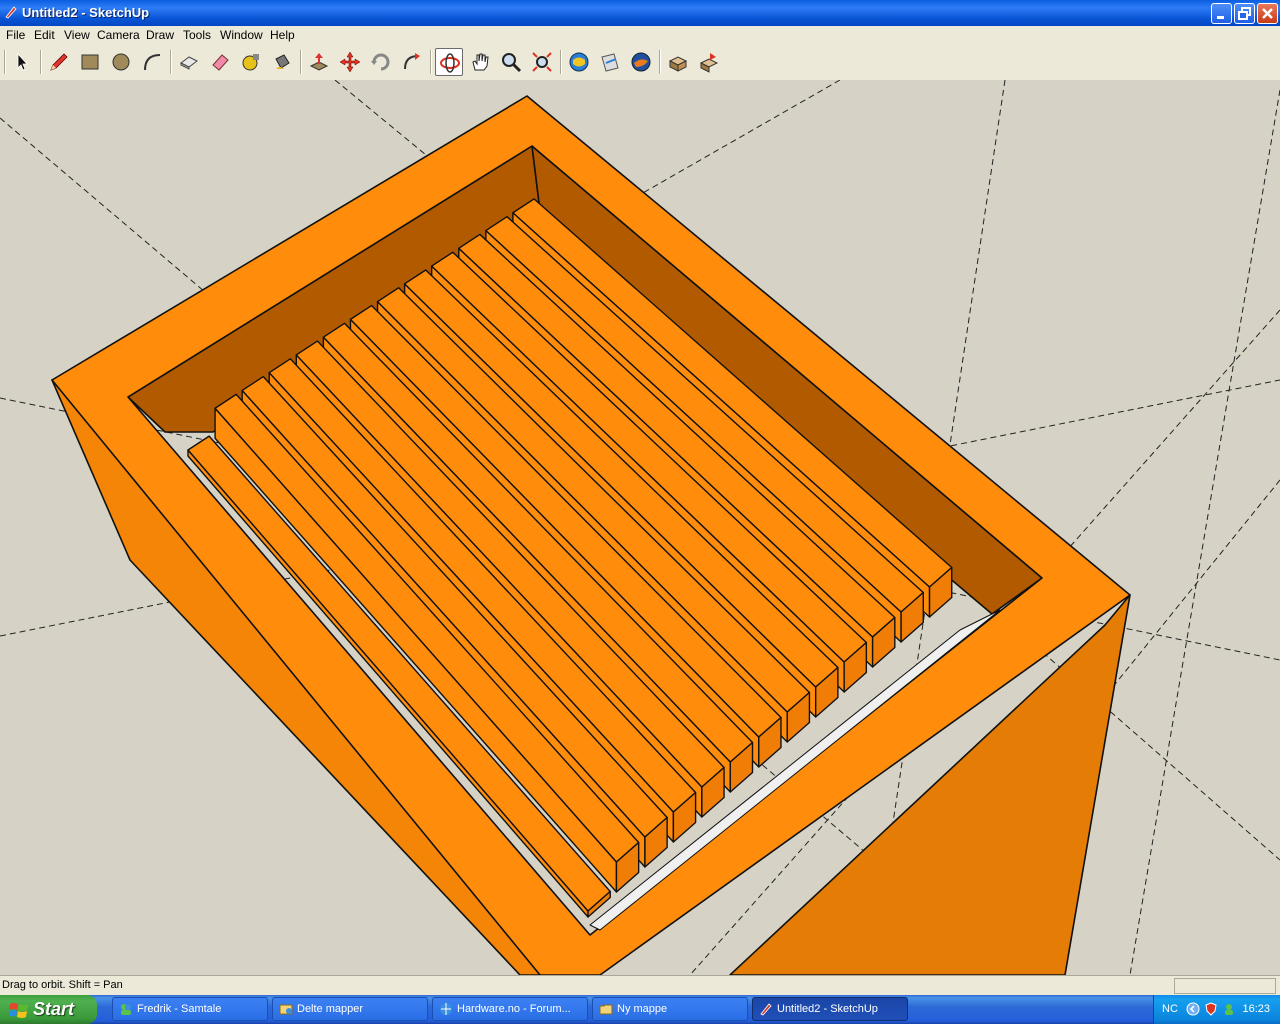 This screenshot has width=1280, height=1024. What do you see at coordinates (640, 985) in the screenshot?
I see `status-bar: Drag to orbit. Shift = Pan` at bounding box center [640, 985].